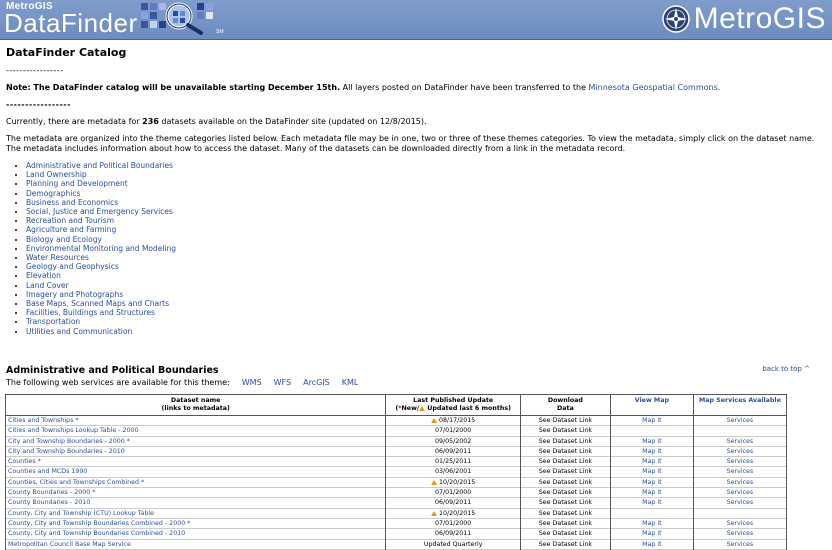 Image resolution: width=832 pixels, height=550 pixels. I want to click on metrogis-logo: MetroGIS, so click(743, 19).